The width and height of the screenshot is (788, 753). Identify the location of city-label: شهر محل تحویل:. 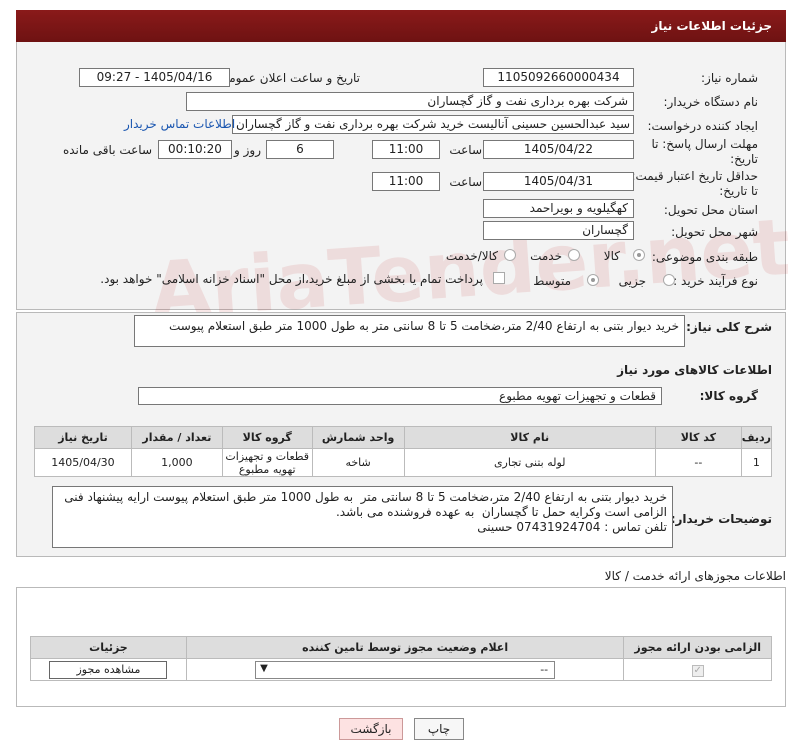
(714, 232).